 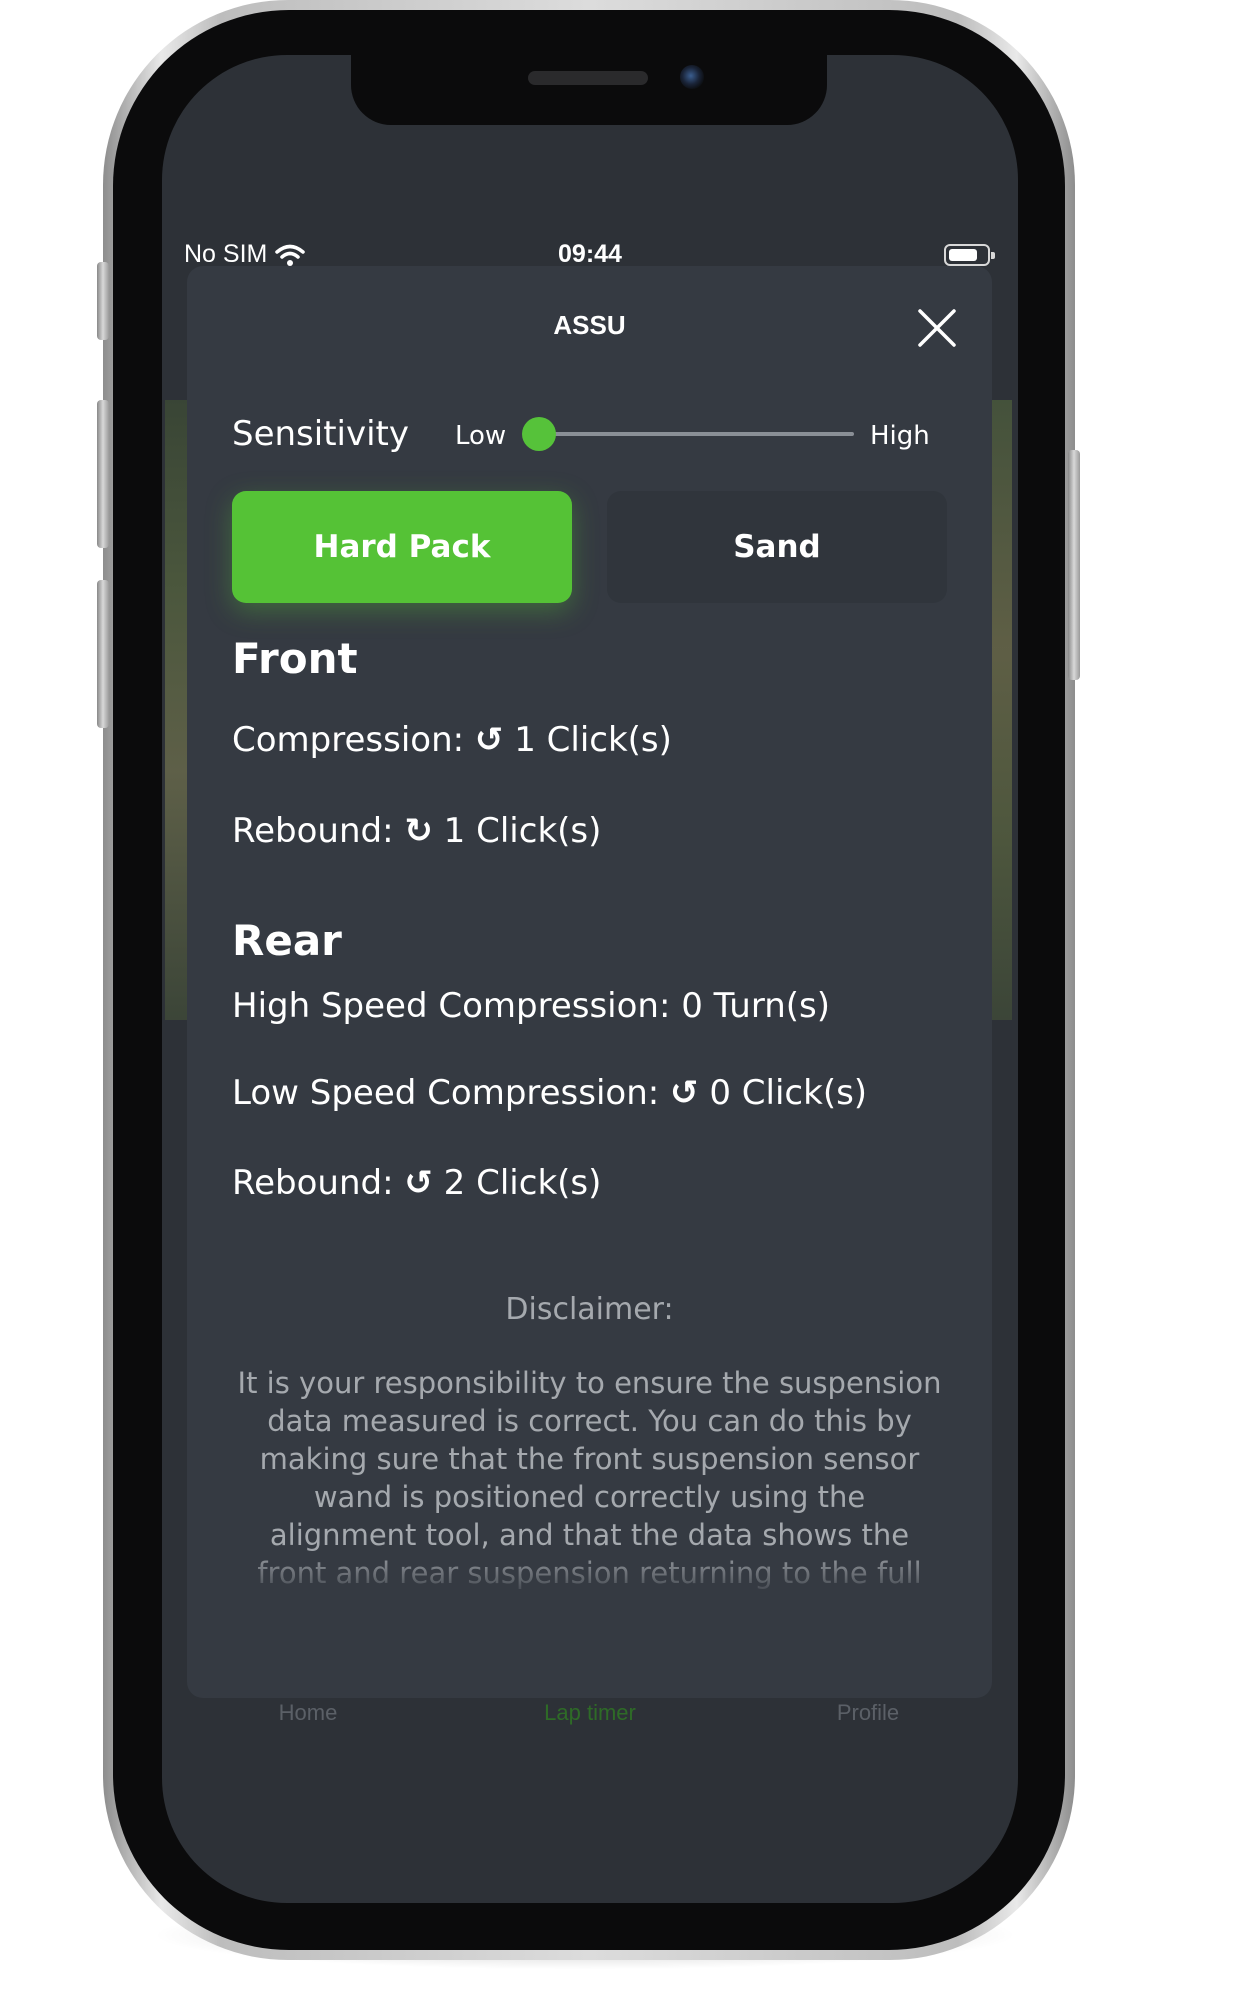 What do you see at coordinates (103, 301) in the screenshot?
I see `mute-switch` at bounding box center [103, 301].